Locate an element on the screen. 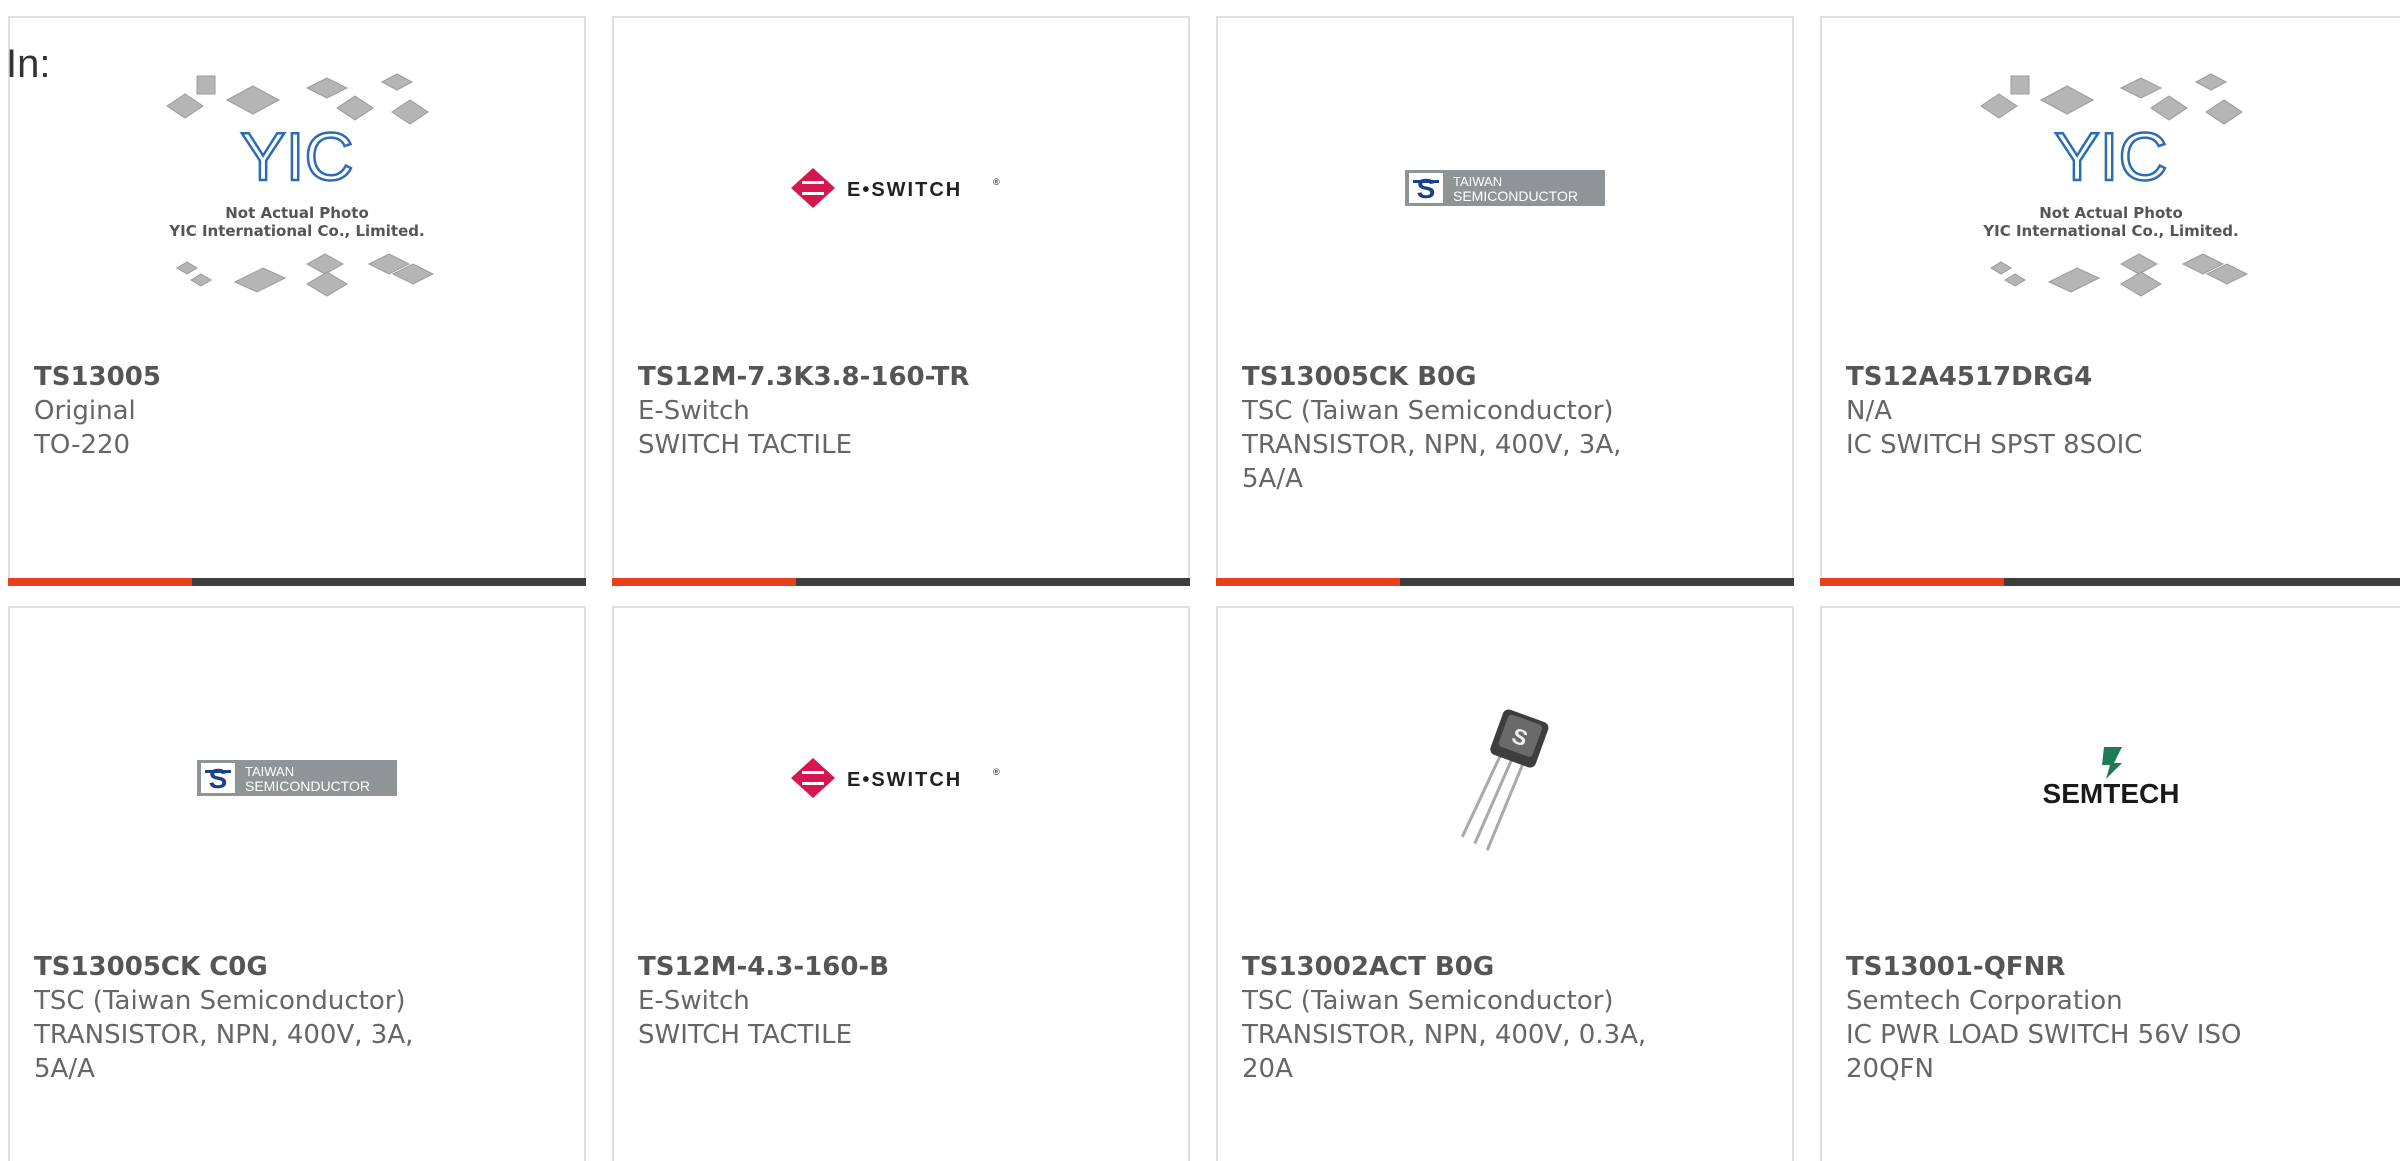 The image size is (2400, 1161). part-number: TS12M-4.3-160-B is located at coordinates (848, 967).